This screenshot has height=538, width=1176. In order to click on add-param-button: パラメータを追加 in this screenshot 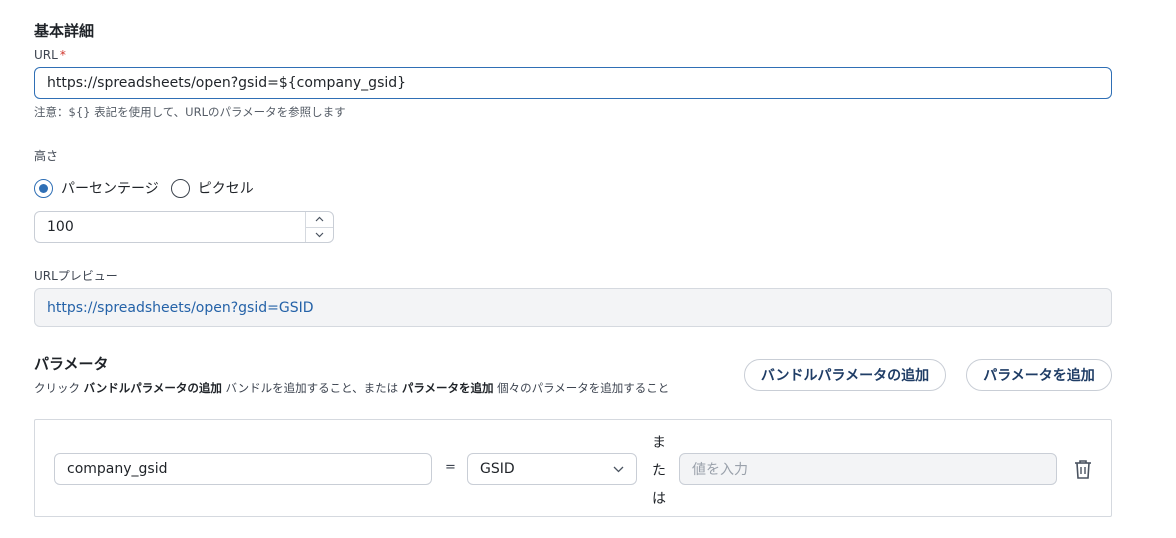, I will do `click(1039, 375)`.